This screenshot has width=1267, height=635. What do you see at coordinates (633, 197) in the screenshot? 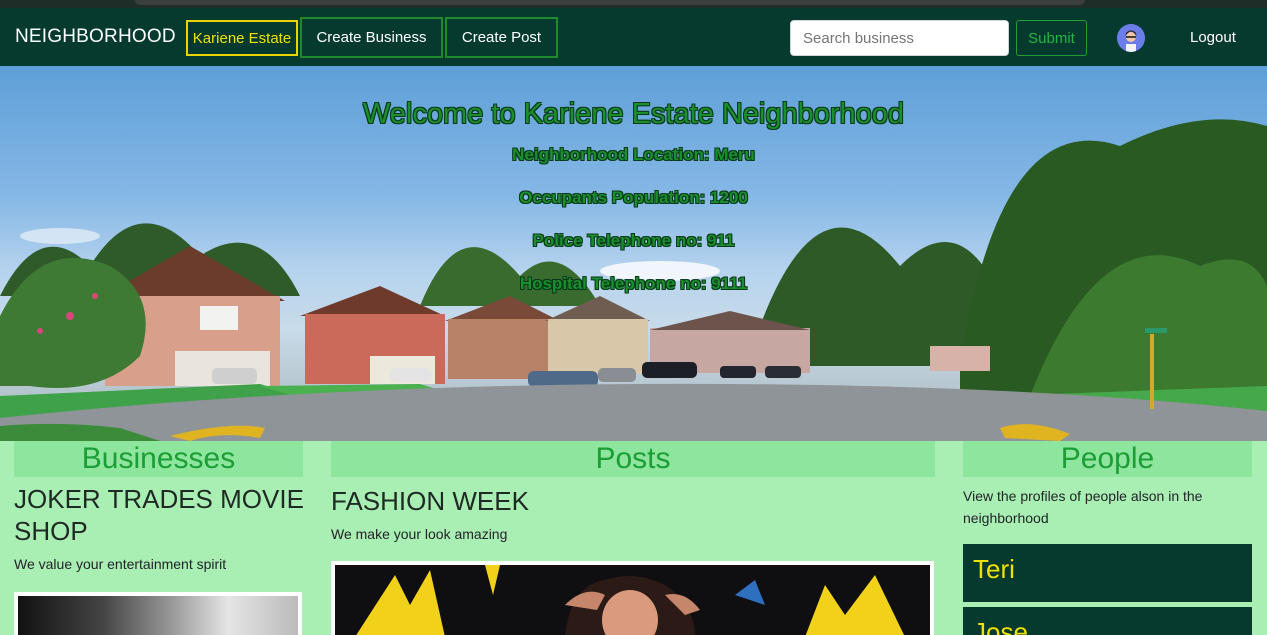
I see `hero-population: Occupants Population: 1200` at bounding box center [633, 197].